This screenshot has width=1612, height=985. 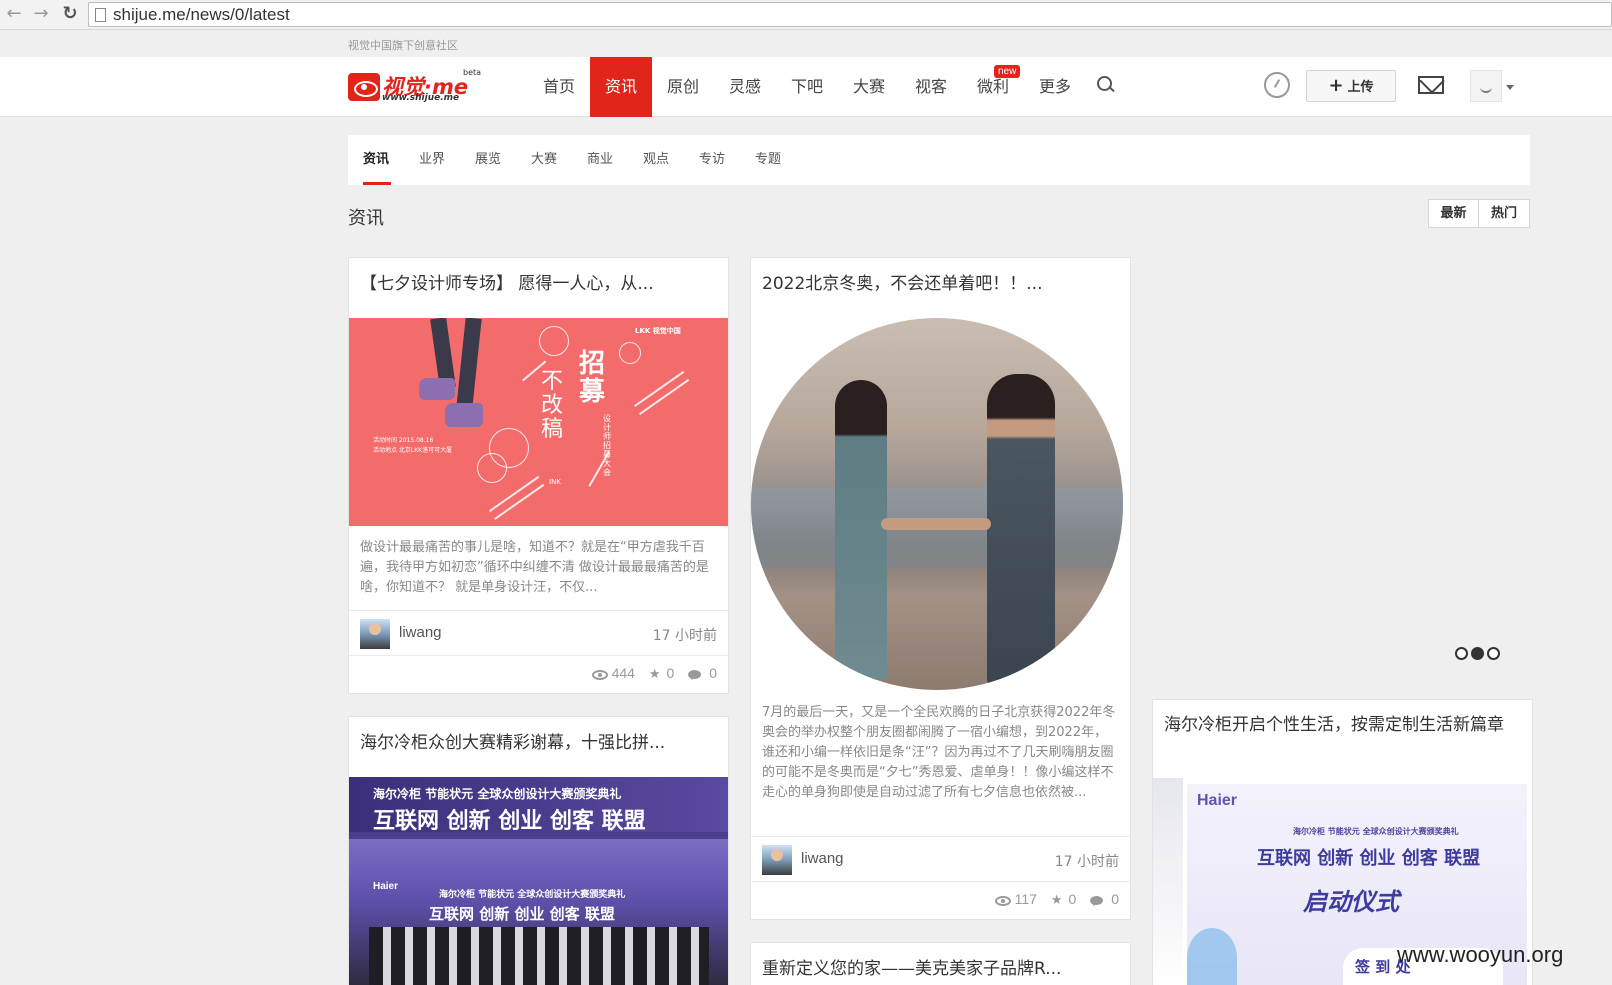 What do you see at coordinates (432, 160) in the screenshot?
I see `subnav-item-industry: 业界` at bounding box center [432, 160].